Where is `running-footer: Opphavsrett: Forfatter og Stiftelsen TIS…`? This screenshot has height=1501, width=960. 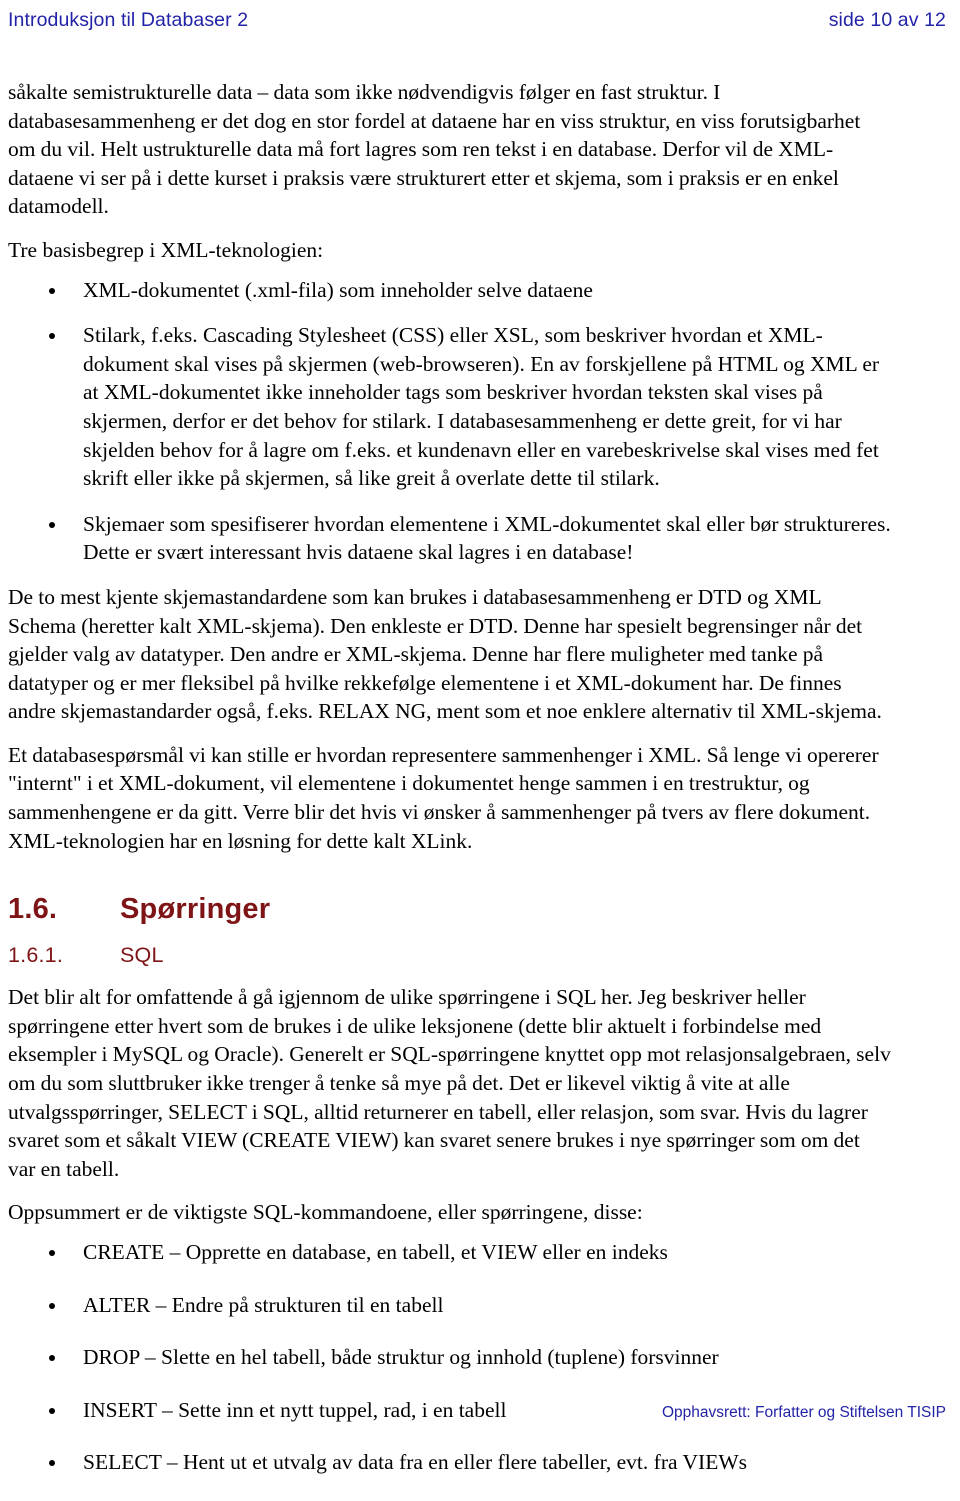
running-footer: Opphavsrett: Forfatter og Stiftelsen TIS… is located at coordinates (477, 1413).